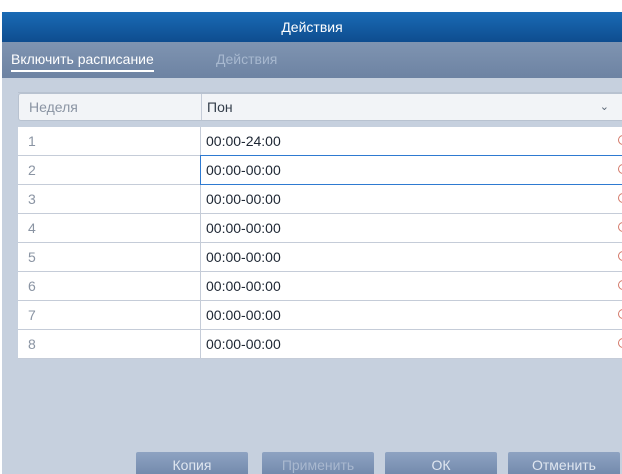 The image size is (622, 474). I want to click on row-index: 7, so click(32, 315).